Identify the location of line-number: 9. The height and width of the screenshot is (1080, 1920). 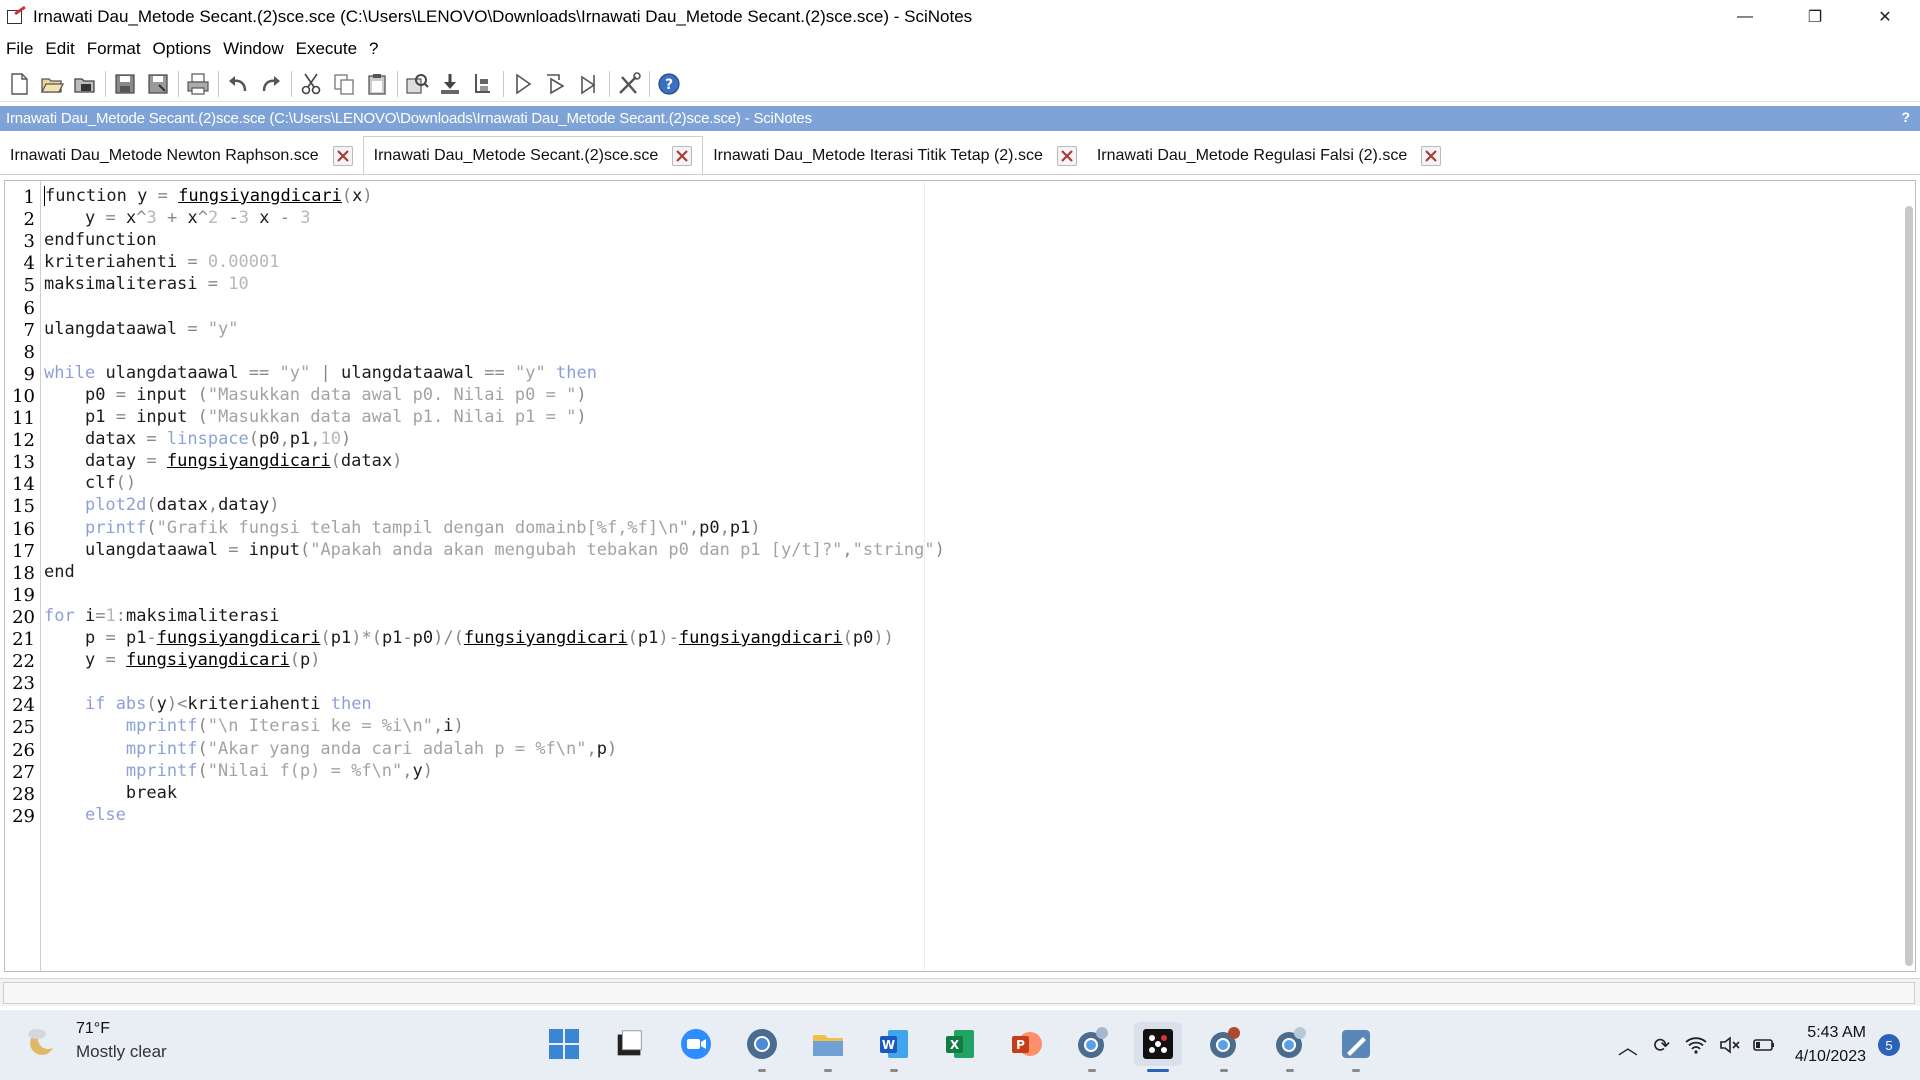
(29, 374).